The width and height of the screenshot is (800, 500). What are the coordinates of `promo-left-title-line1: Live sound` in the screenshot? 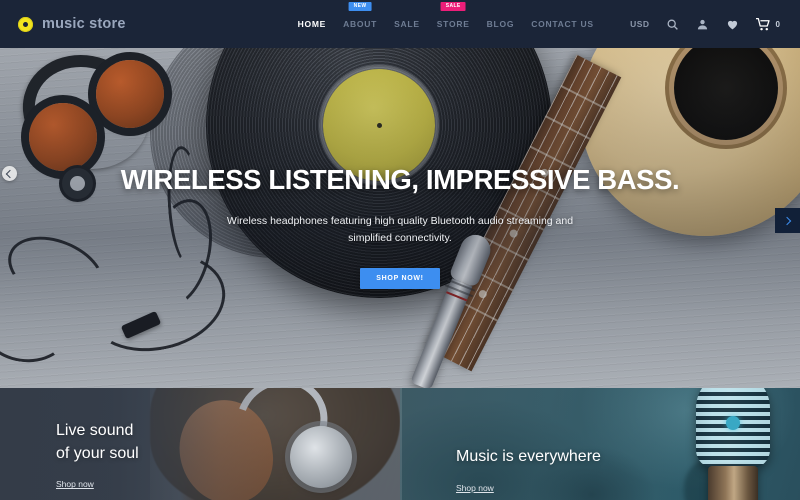 It's located at (95, 430).